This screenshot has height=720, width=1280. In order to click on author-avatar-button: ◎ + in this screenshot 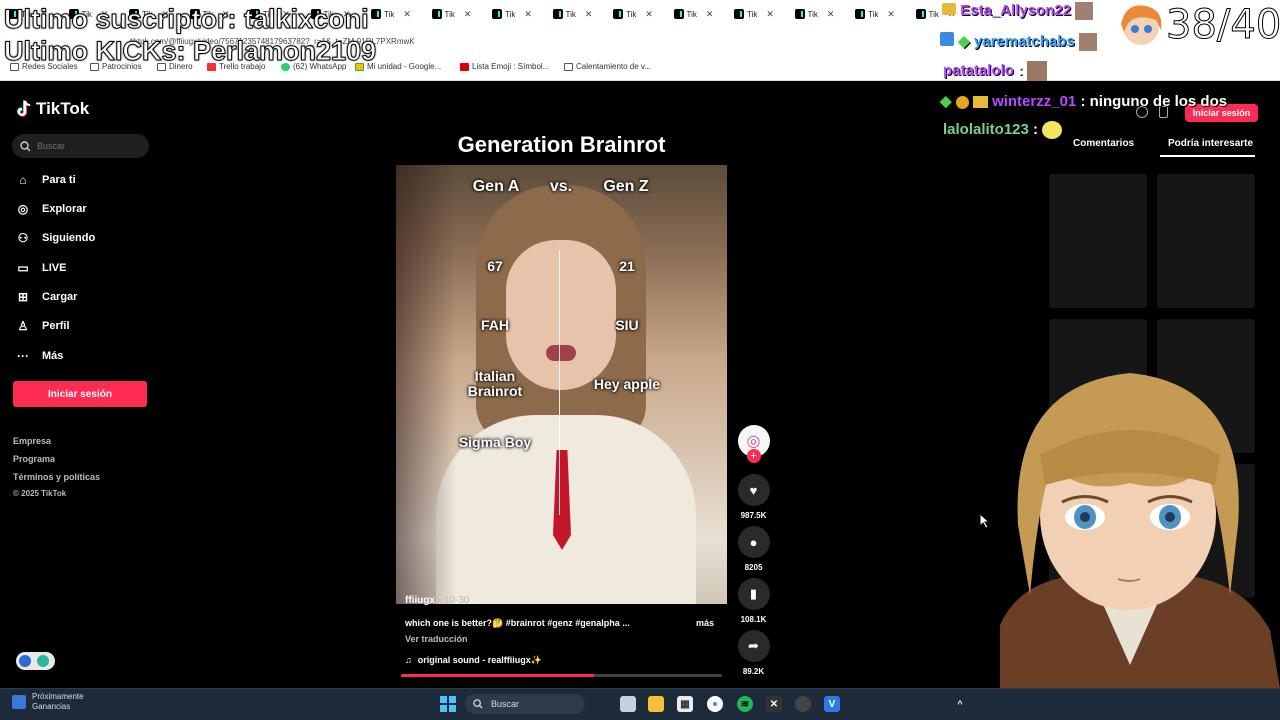, I will do `click(753, 444)`.